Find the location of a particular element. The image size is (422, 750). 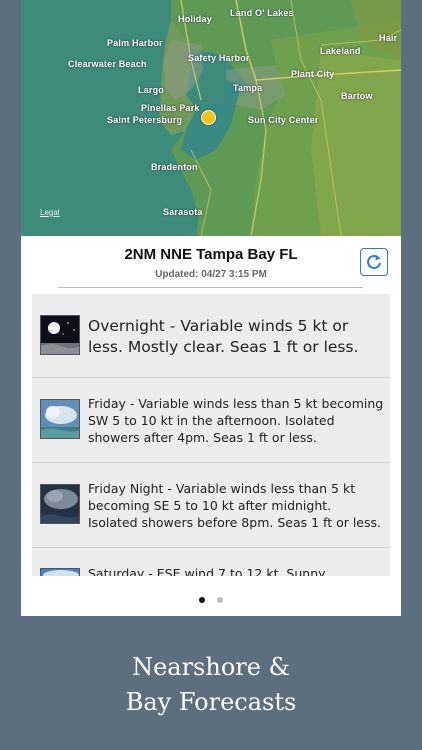

map-label-safety-harbor: Safety Harbor is located at coordinates (219, 58).